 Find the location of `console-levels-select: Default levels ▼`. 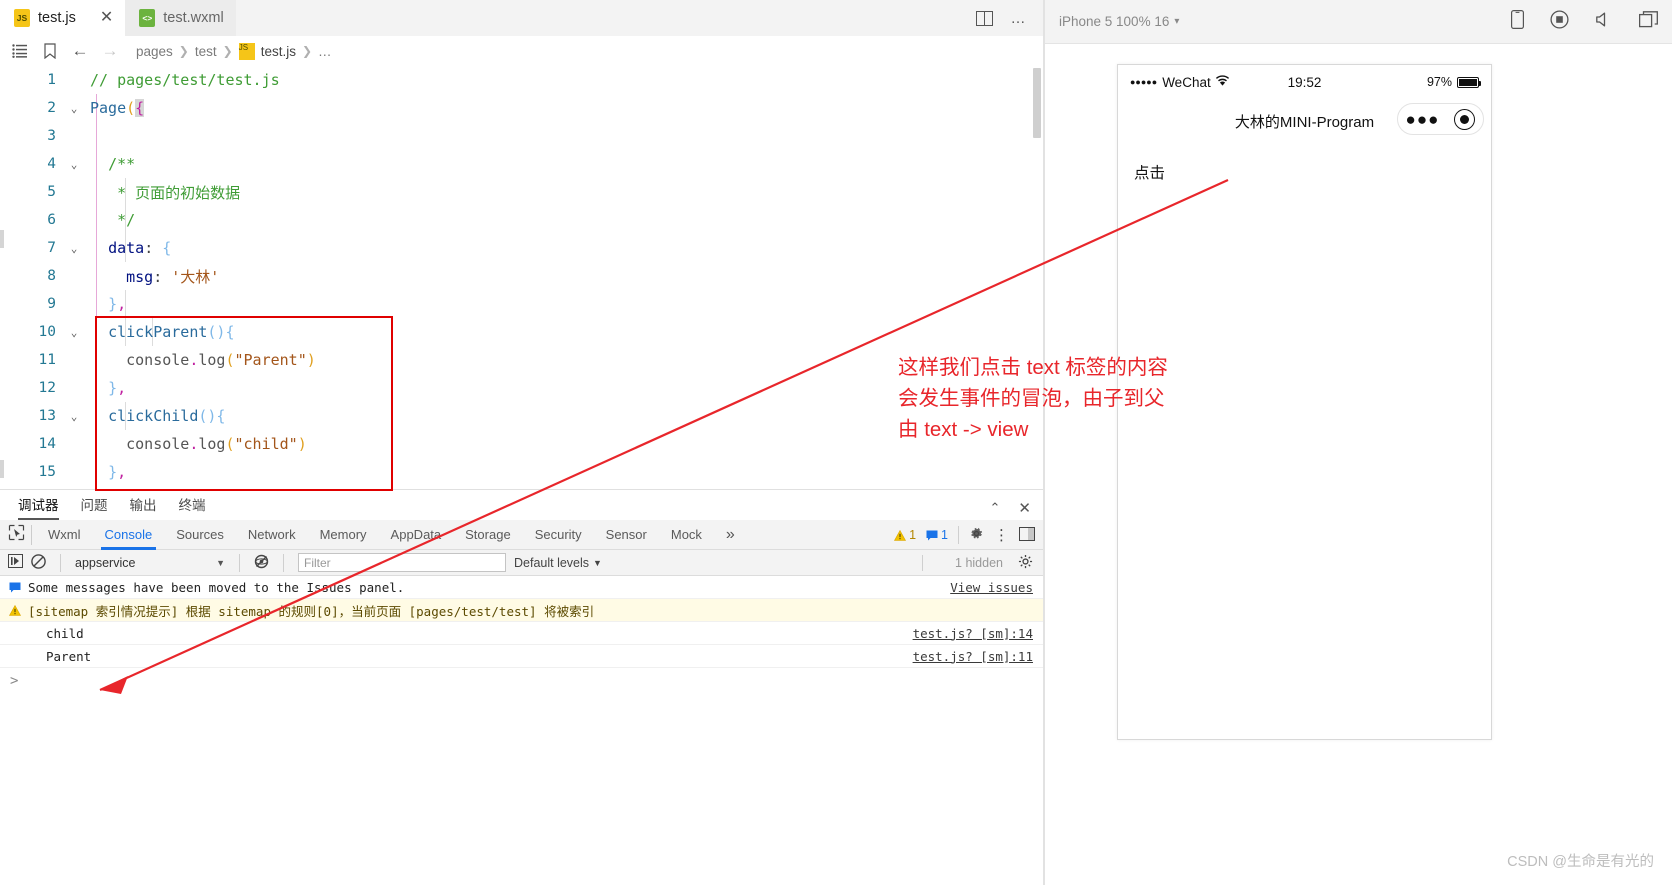

console-levels-select: Default levels ▼ is located at coordinates (558, 563).